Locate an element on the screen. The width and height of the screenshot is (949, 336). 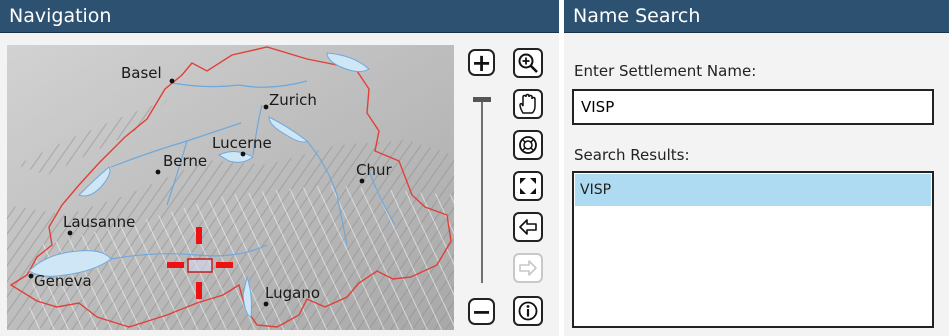
city-label-lugano: Lugano is located at coordinates (292, 293).